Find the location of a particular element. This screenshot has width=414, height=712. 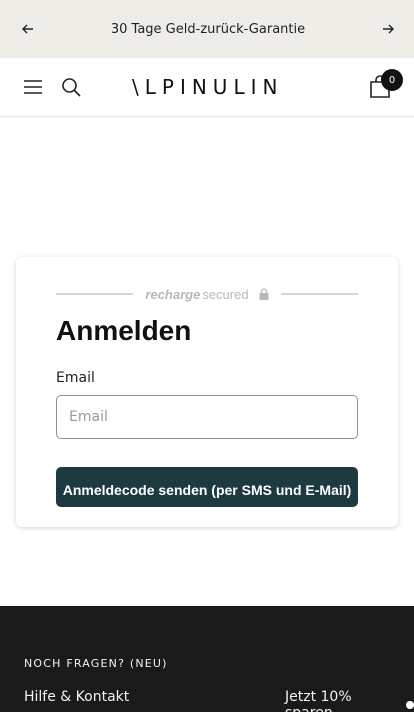

search-button is located at coordinates (71, 87).